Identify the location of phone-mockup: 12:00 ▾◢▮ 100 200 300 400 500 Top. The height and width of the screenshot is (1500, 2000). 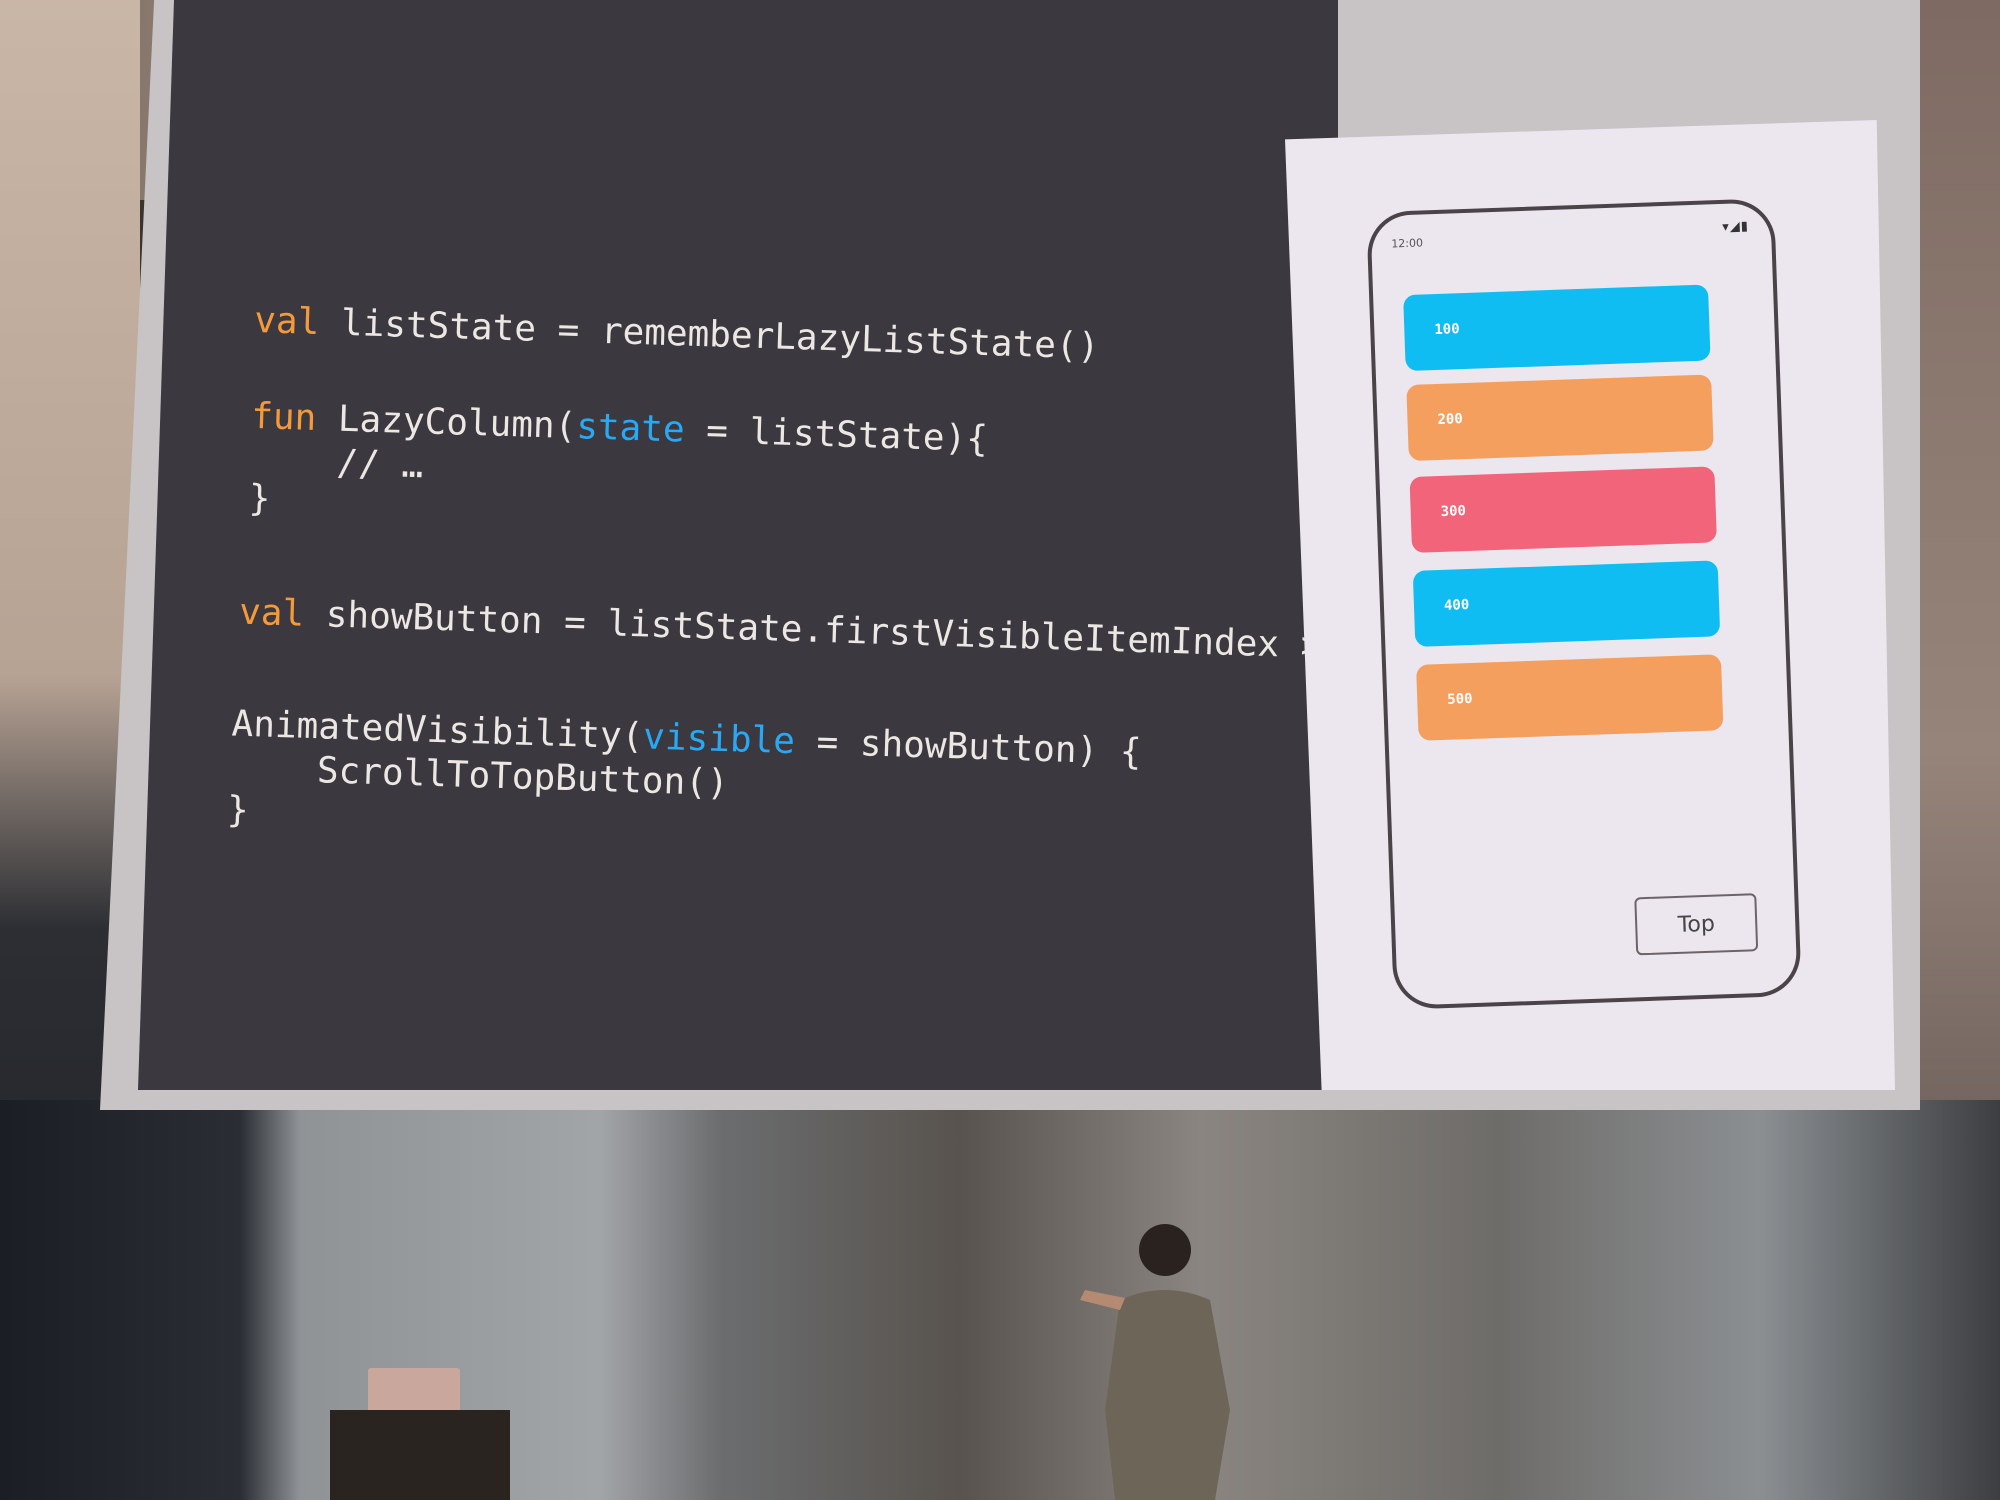
(1584, 604).